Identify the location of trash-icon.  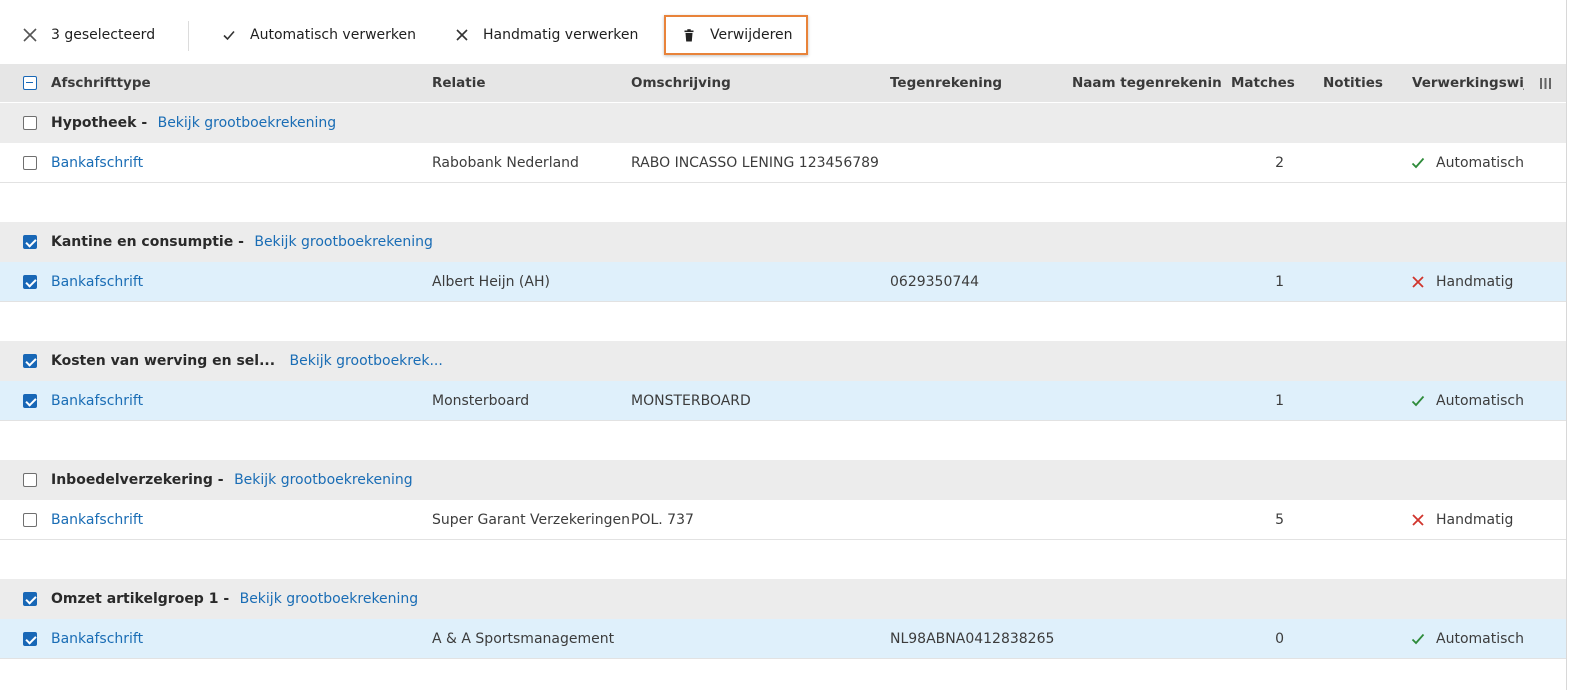
(689, 35).